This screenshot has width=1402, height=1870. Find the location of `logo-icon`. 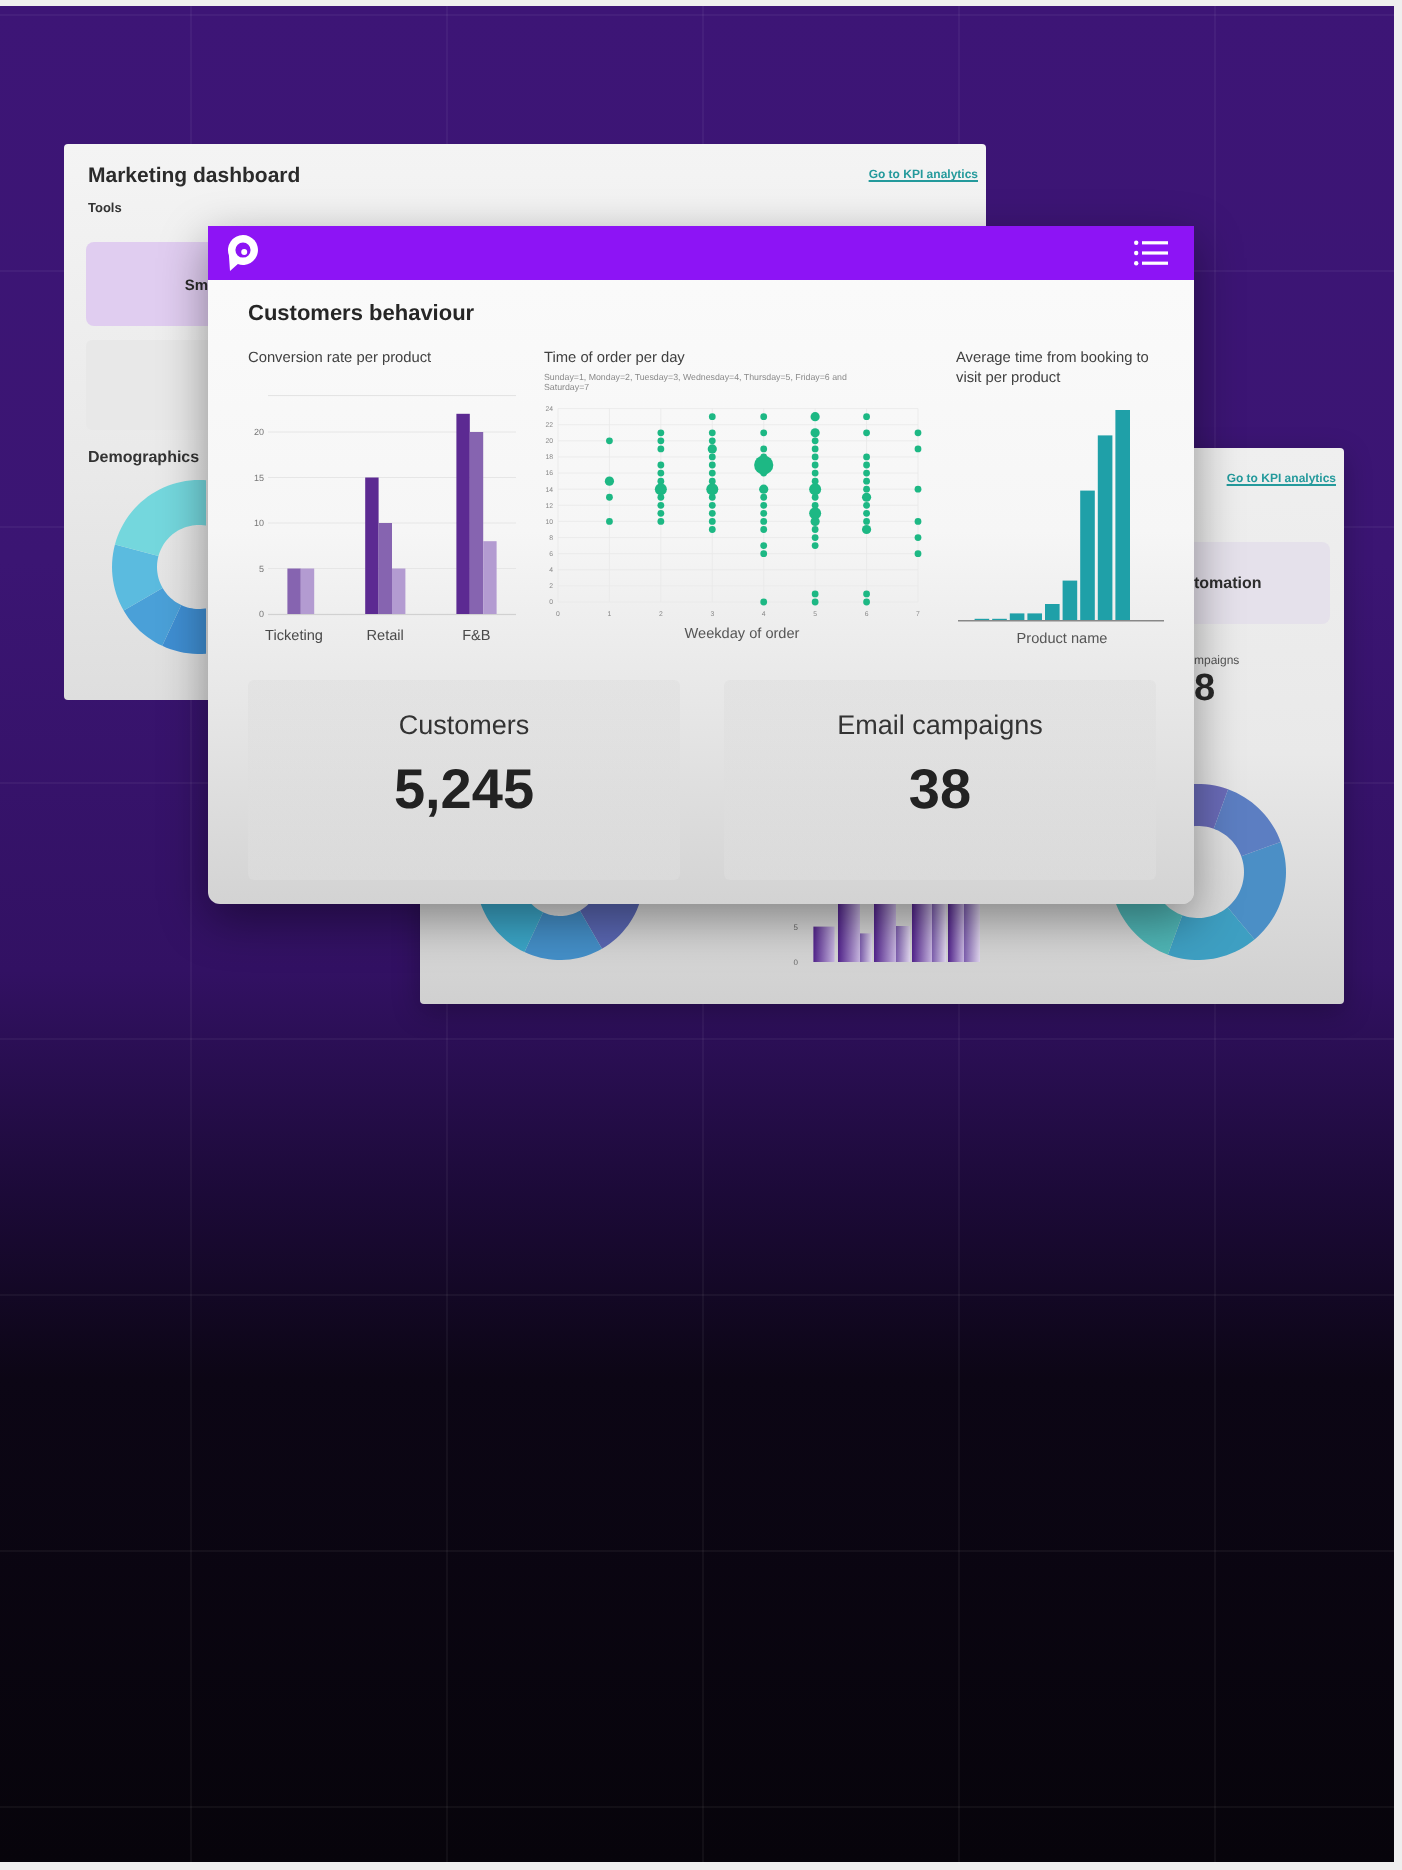

logo-icon is located at coordinates (243, 253).